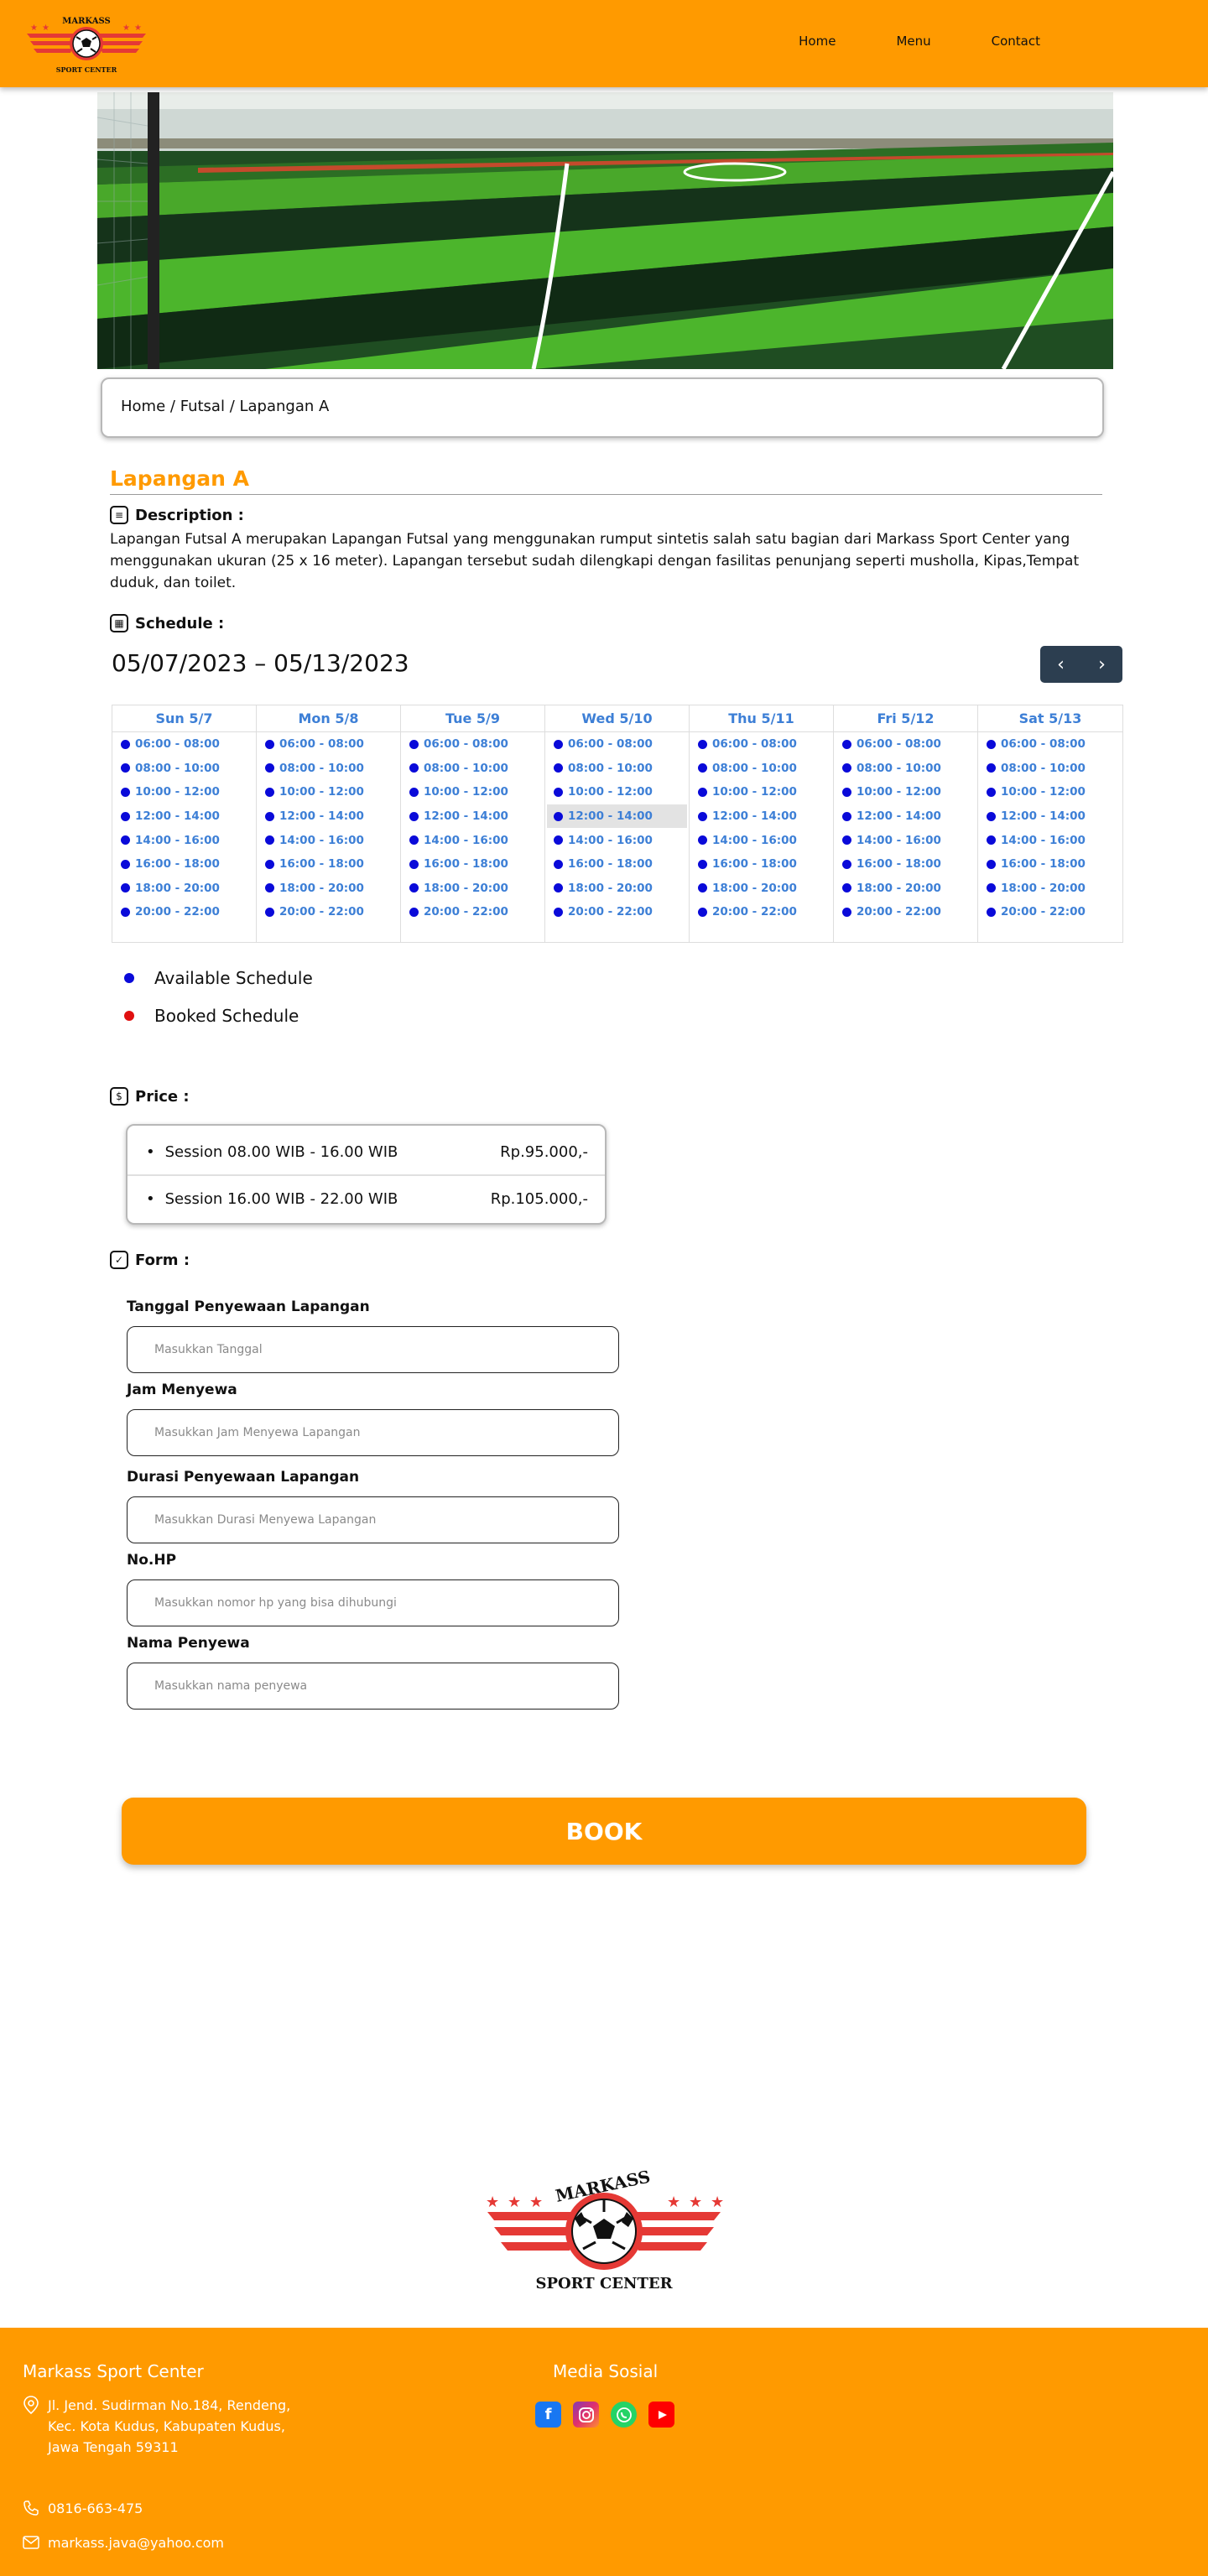 Image resolution: width=1208 pixels, height=2576 pixels. Describe the element at coordinates (906, 718) in the screenshot. I see `calendar-day-header: Fri 5/12` at that location.